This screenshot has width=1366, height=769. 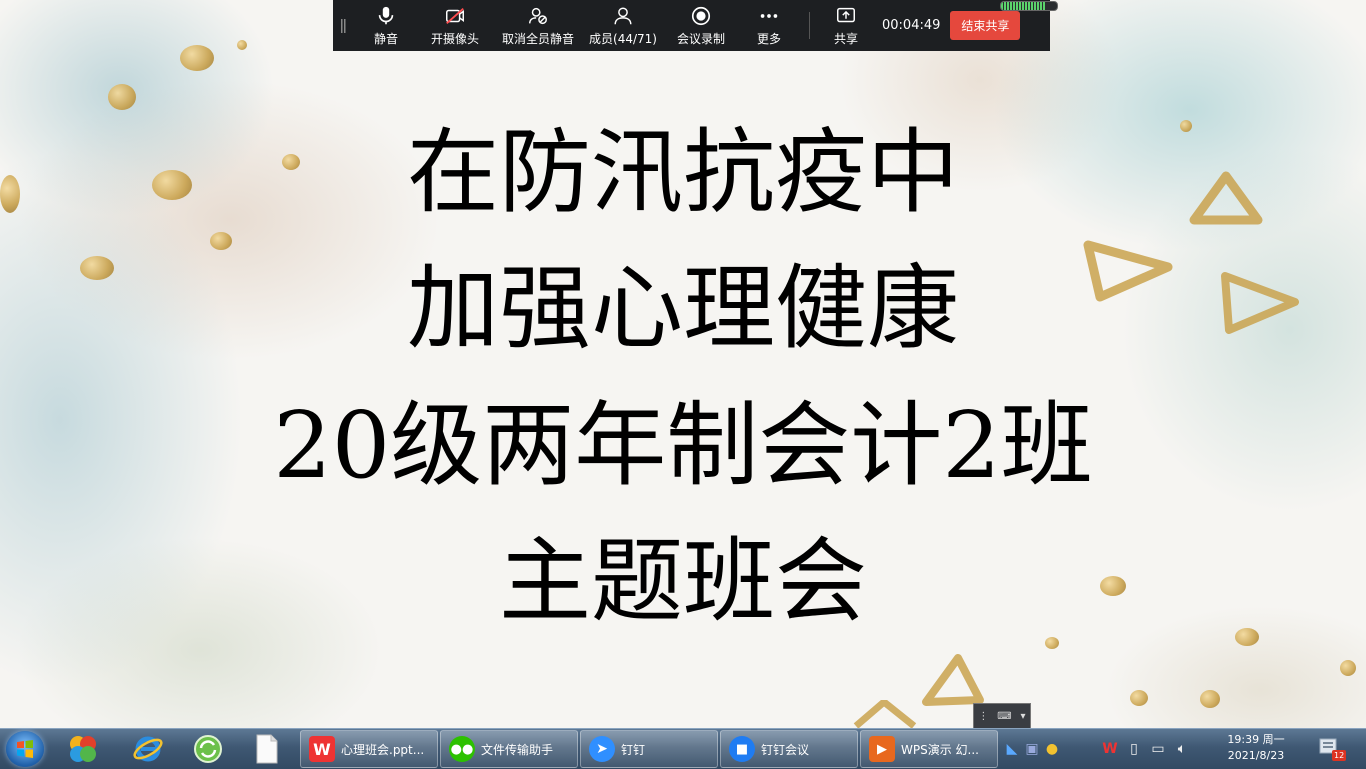 I want to click on pinned-sync-app, so click(x=208, y=749).